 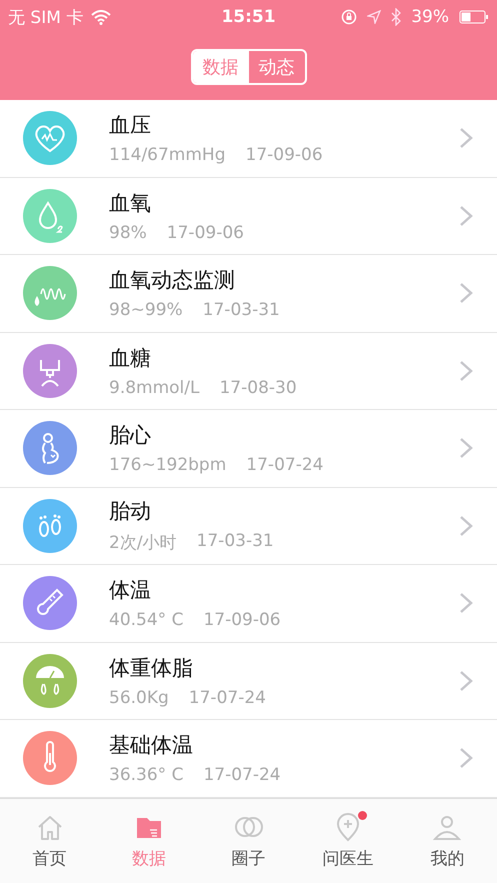 What do you see at coordinates (146, 310) in the screenshot?
I see `record-value: 98~99%` at bounding box center [146, 310].